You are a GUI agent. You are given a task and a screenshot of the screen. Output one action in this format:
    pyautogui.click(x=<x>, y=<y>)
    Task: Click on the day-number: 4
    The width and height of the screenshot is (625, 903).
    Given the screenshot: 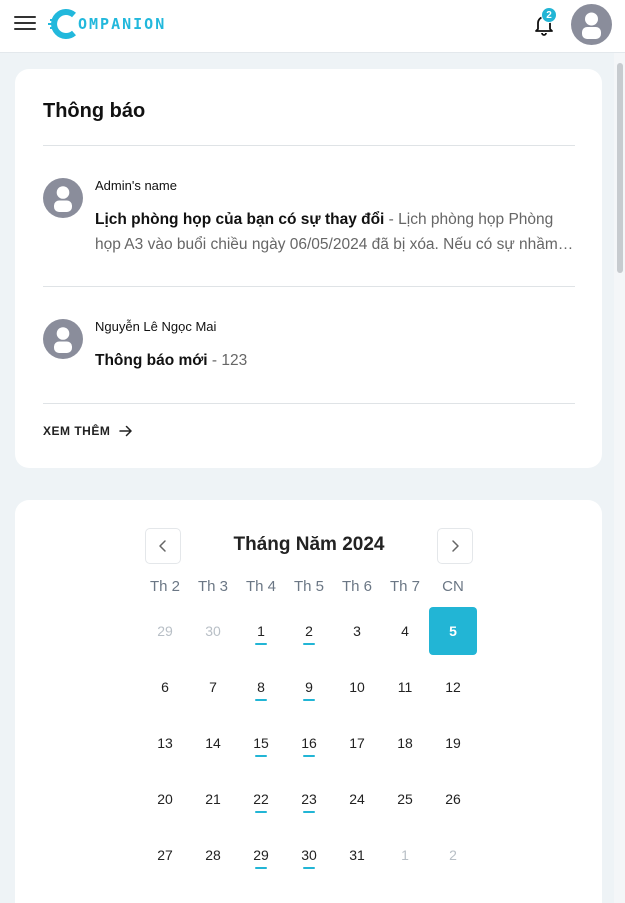 What is the action you would take?
    pyautogui.click(x=405, y=631)
    